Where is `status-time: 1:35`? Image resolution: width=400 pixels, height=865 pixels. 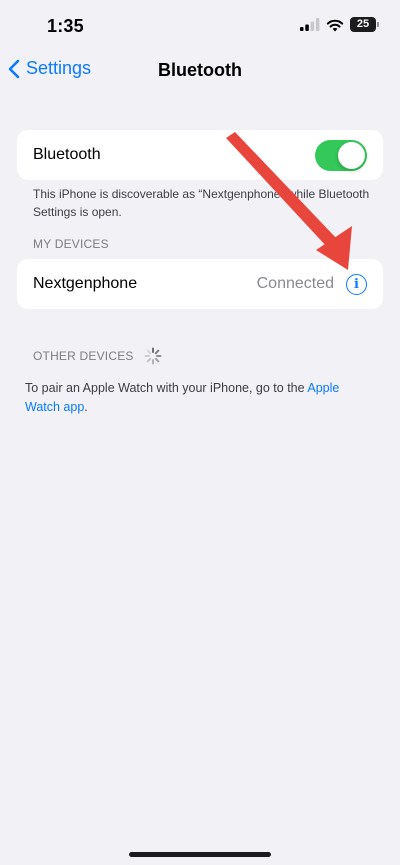 status-time: 1:35 is located at coordinates (65, 26).